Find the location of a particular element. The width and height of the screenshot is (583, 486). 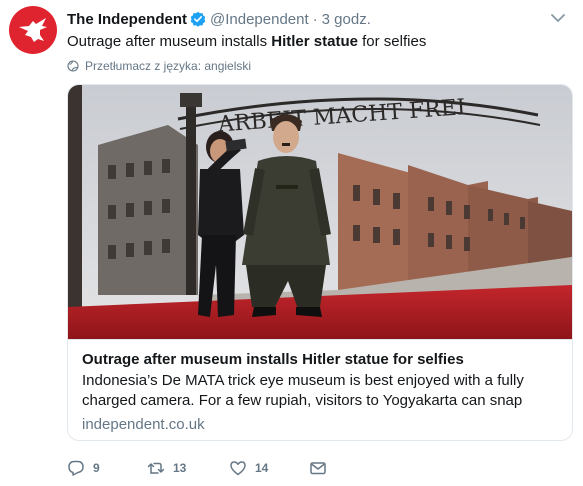

tweet-header: The Independent @Independent · 3 godz. is located at coordinates (315, 19).